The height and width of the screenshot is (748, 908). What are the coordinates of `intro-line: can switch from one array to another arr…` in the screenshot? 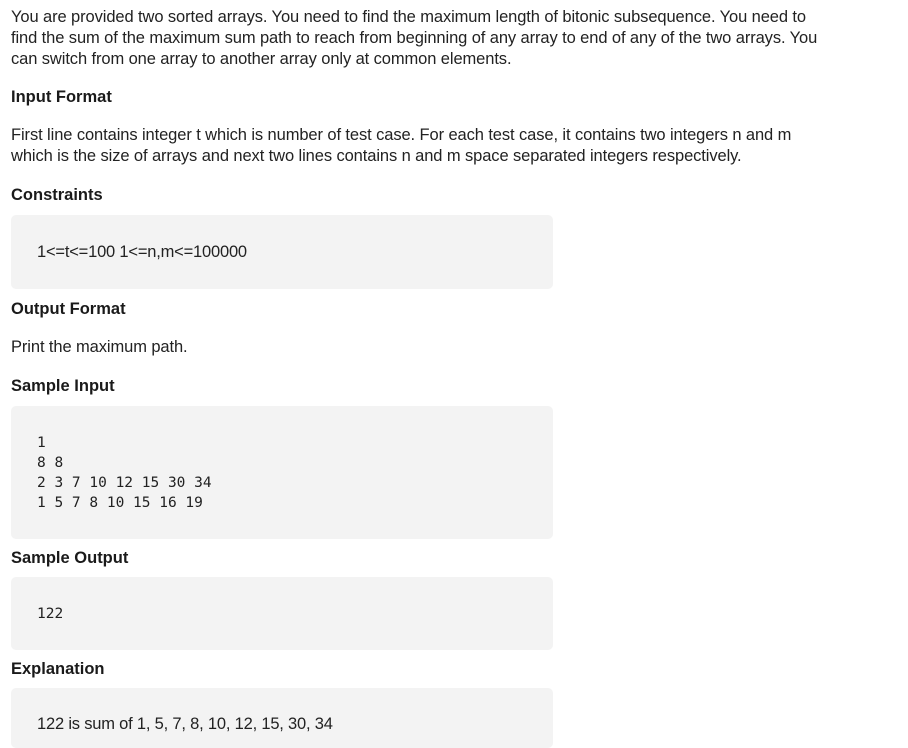 It's located at (261, 59).